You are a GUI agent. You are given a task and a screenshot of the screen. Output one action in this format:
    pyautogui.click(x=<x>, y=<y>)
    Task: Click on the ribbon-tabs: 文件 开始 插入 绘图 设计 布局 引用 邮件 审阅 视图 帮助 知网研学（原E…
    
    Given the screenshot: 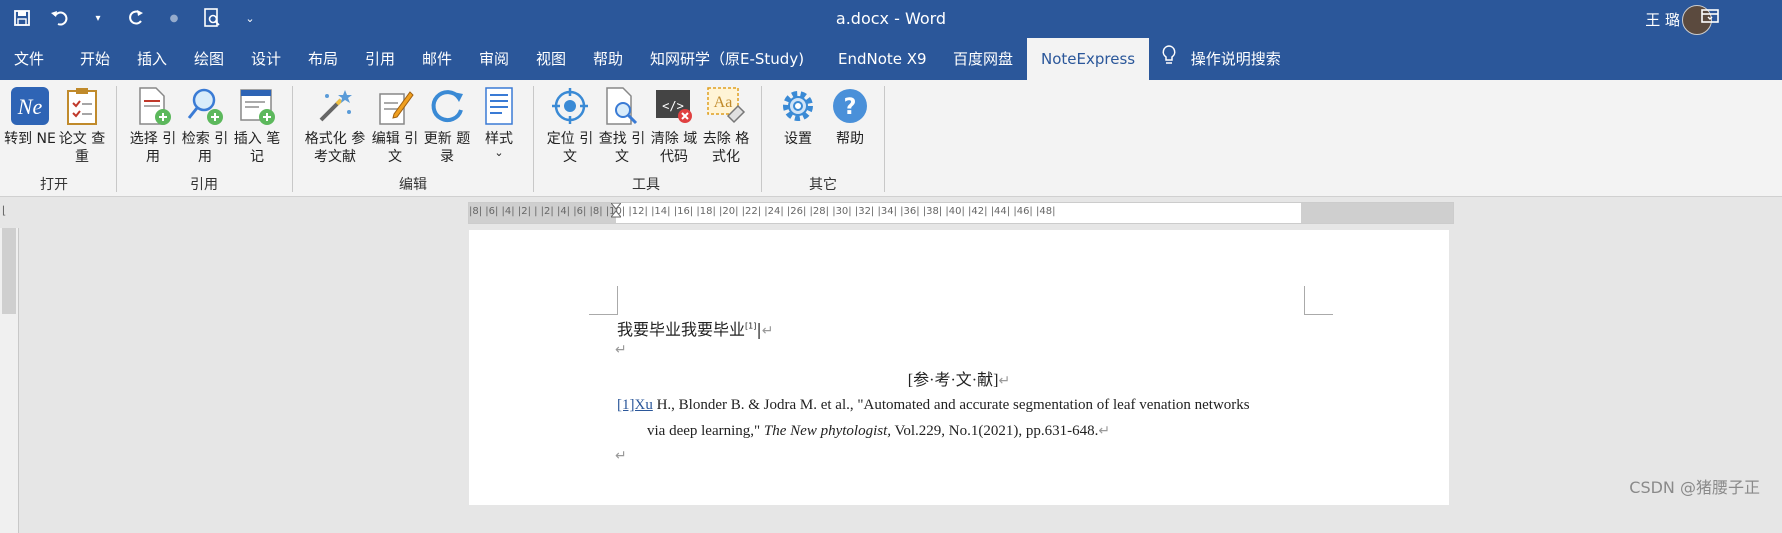 What is the action you would take?
    pyautogui.click(x=891, y=59)
    